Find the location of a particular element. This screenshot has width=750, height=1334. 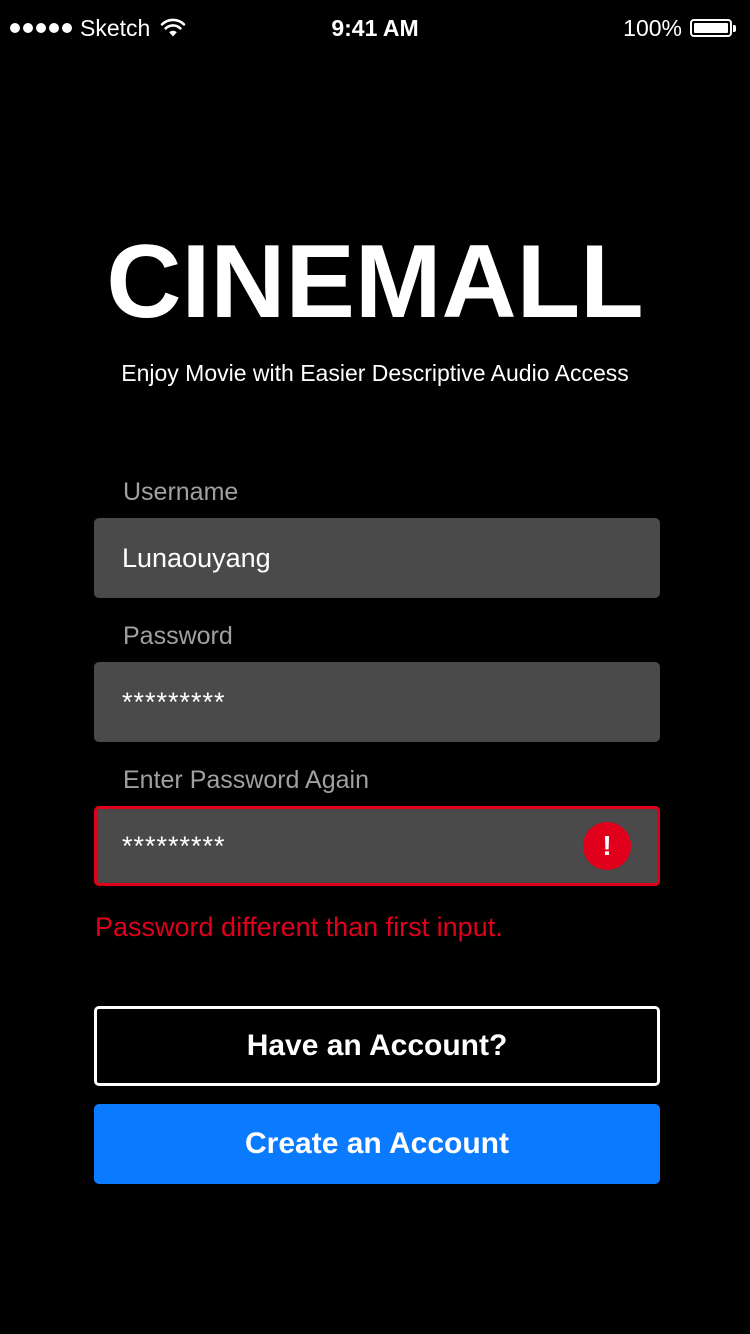

username-input is located at coordinates (357, 558).